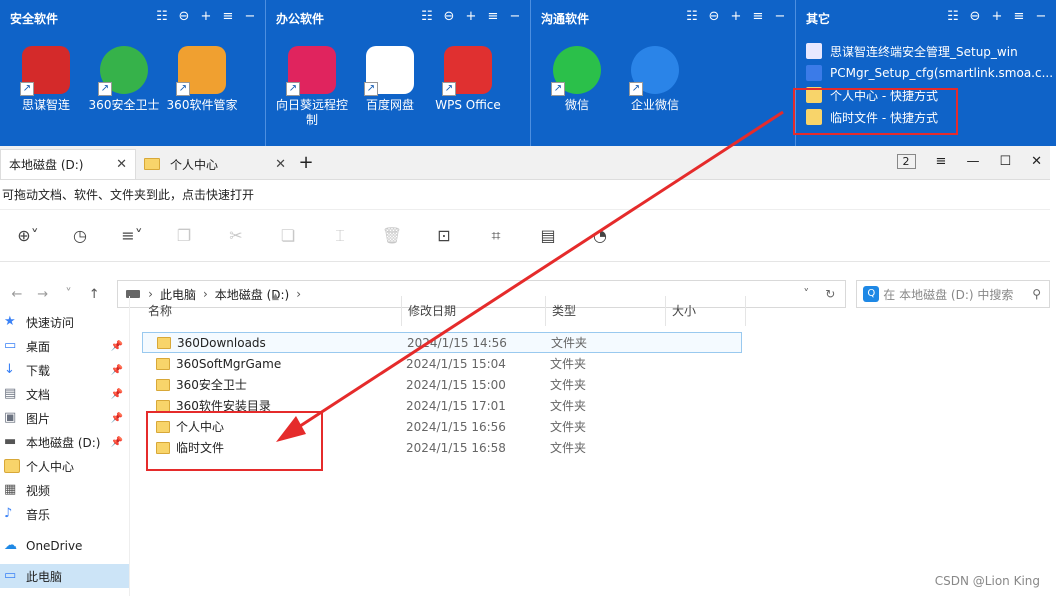 The height and width of the screenshot is (596, 1056). Describe the element at coordinates (496, 236) in the screenshot. I see `crop-icon: ⌗` at that location.